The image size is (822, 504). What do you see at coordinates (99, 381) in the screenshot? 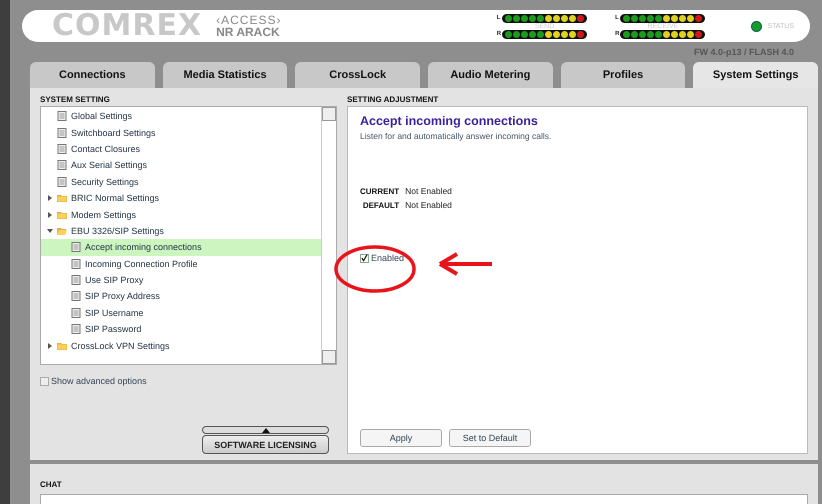
I see `checkbox-label: Show advanced options` at bounding box center [99, 381].